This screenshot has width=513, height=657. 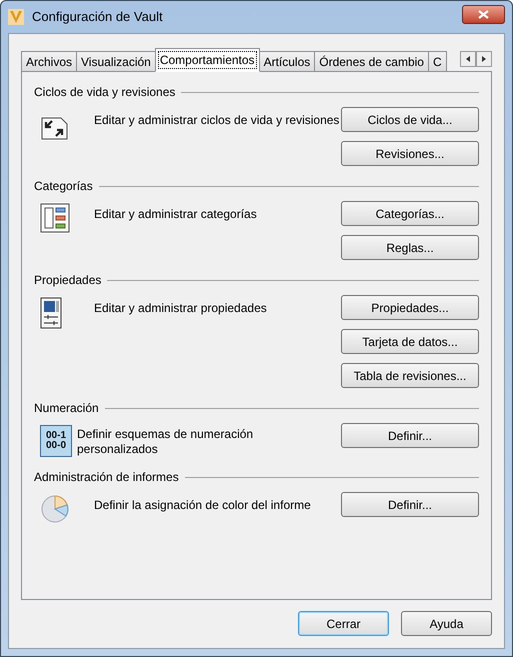 I want to click on section-description: Editar y administrar categorías, so click(x=176, y=214).